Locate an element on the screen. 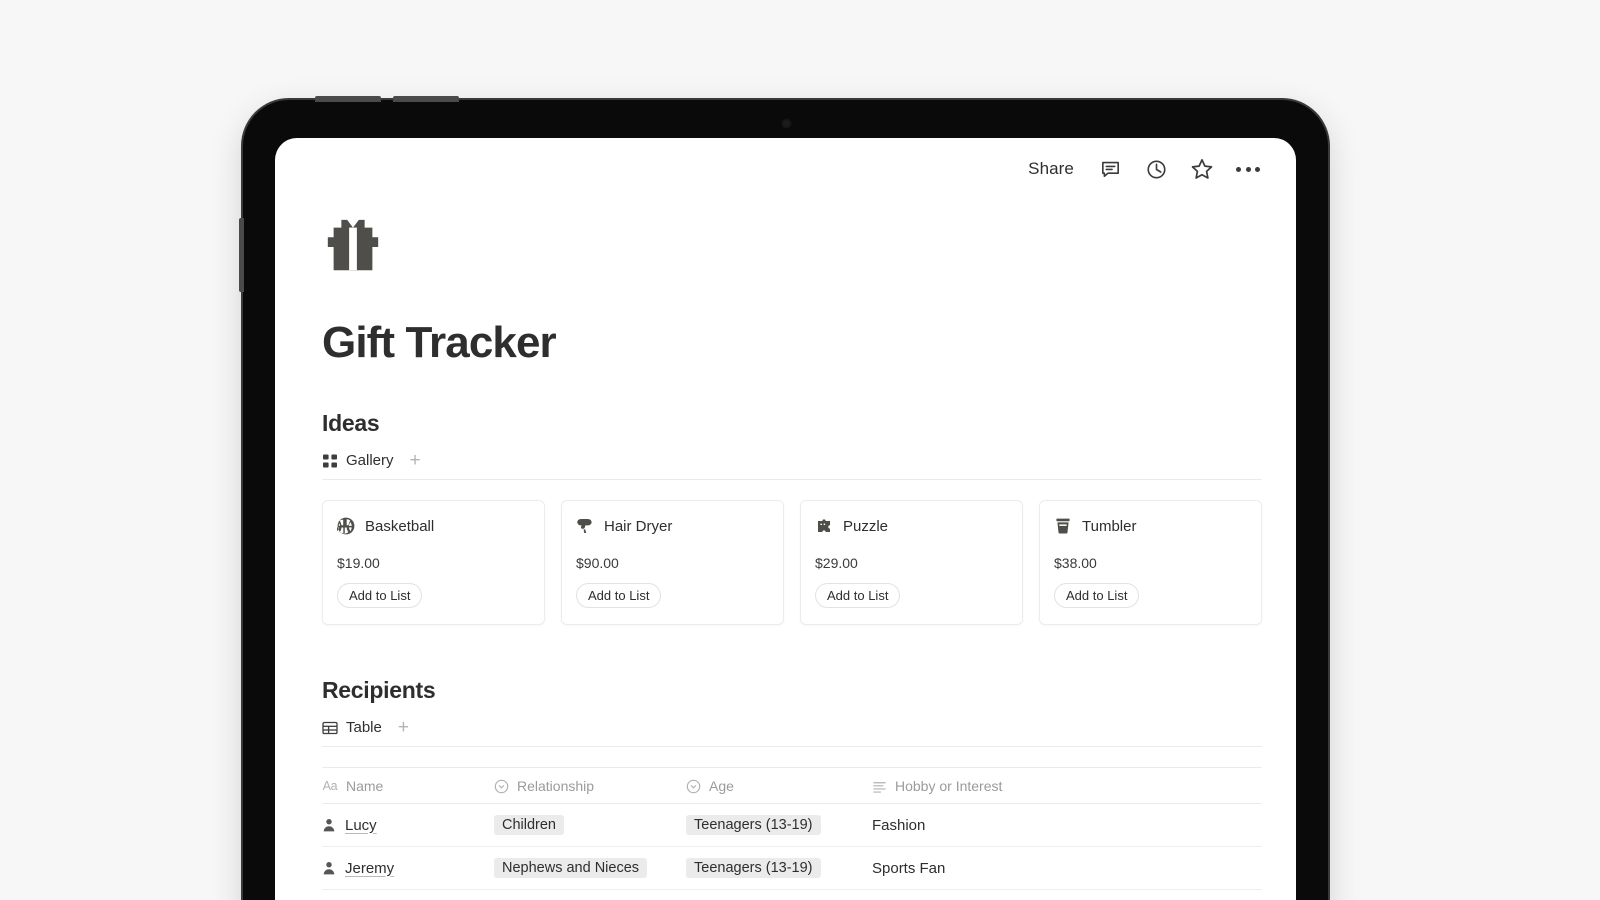 The image size is (1600, 900). column-header-age-label: Age is located at coordinates (721, 786).